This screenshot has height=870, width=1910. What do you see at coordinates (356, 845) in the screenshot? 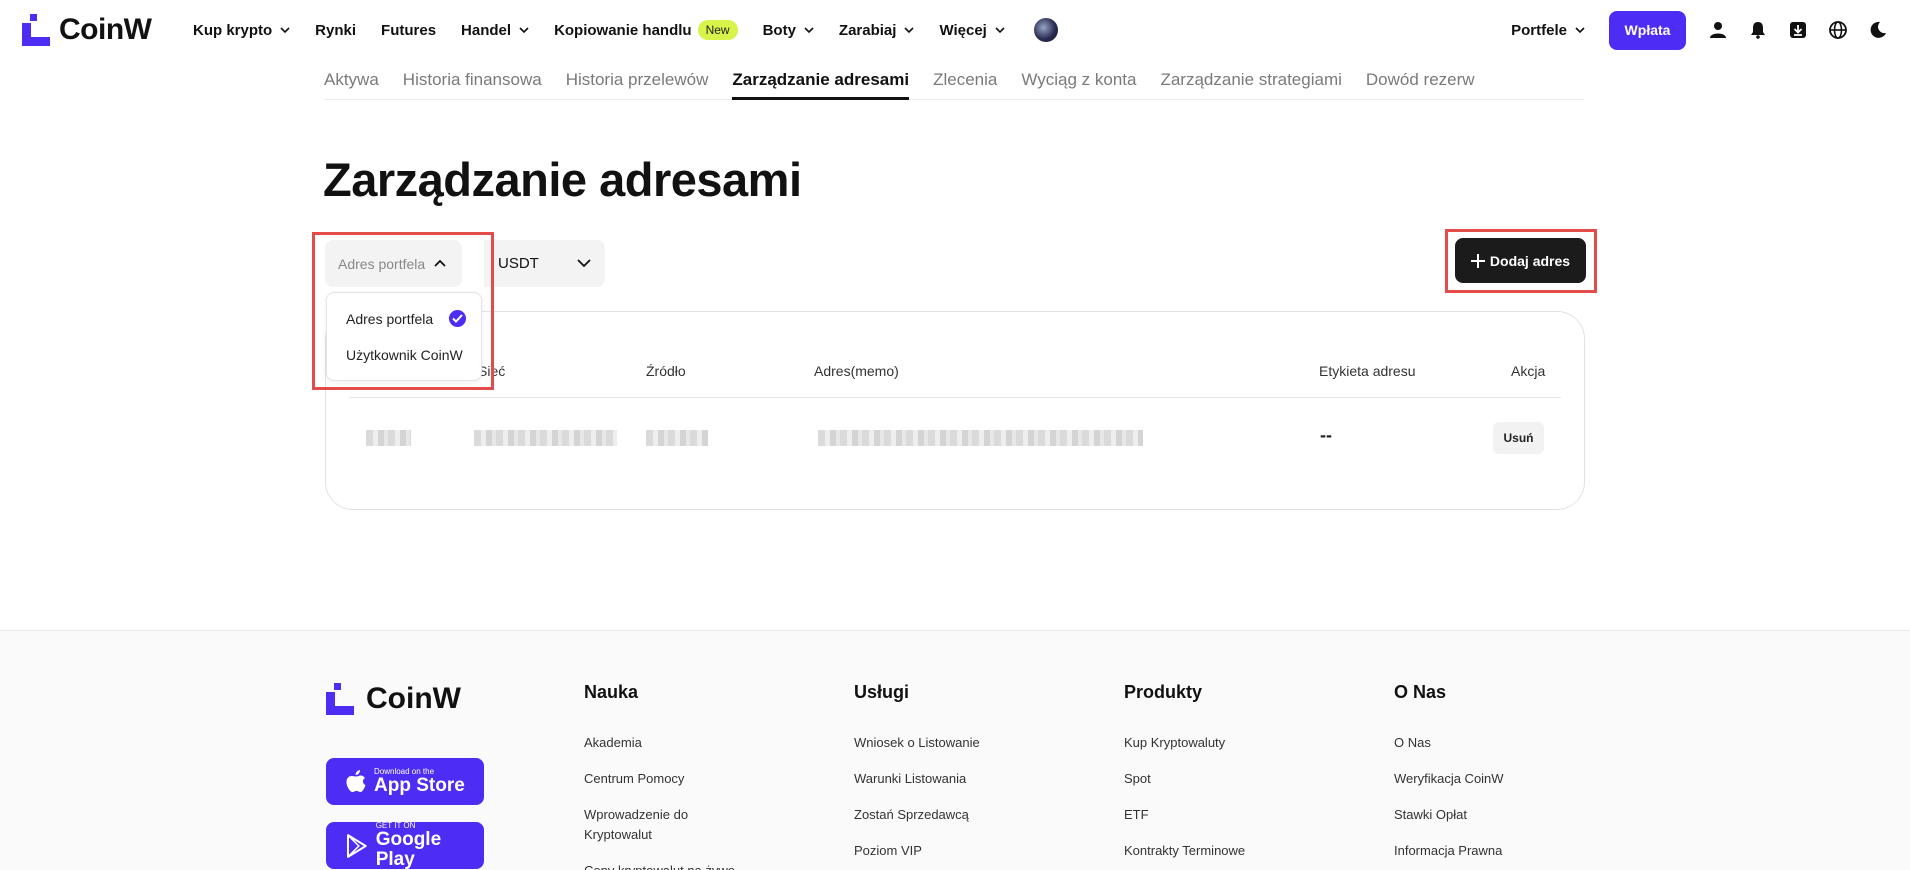
I see `google-play-icon` at bounding box center [356, 845].